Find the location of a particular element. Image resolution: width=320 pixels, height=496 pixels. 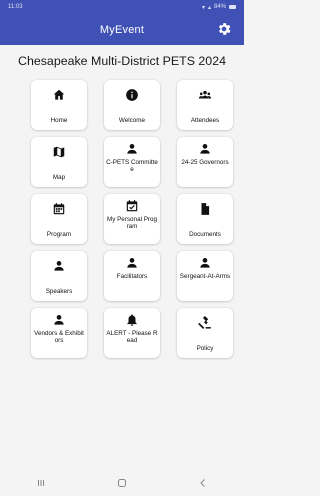

battery-text: 84% is located at coordinates (219, 7).